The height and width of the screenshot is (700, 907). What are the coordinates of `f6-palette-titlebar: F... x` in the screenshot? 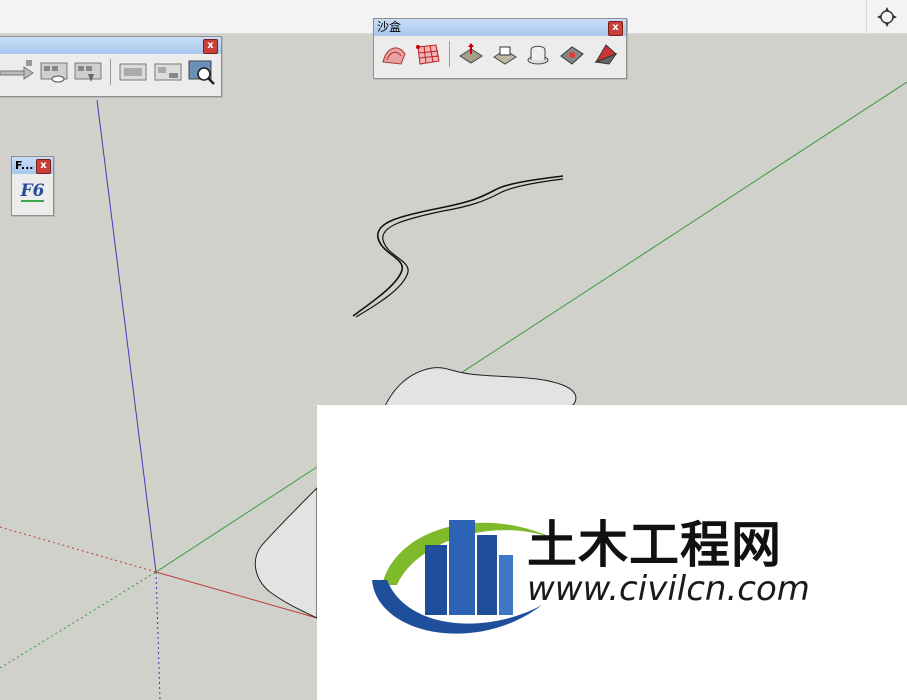 It's located at (32, 165).